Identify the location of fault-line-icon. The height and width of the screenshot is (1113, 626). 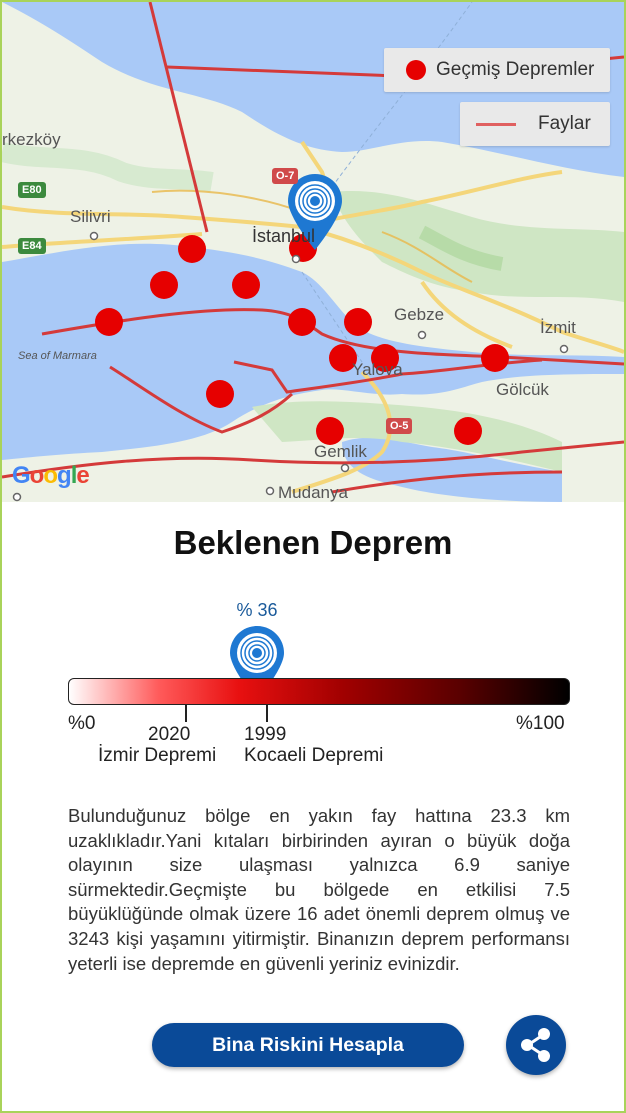
(496, 124).